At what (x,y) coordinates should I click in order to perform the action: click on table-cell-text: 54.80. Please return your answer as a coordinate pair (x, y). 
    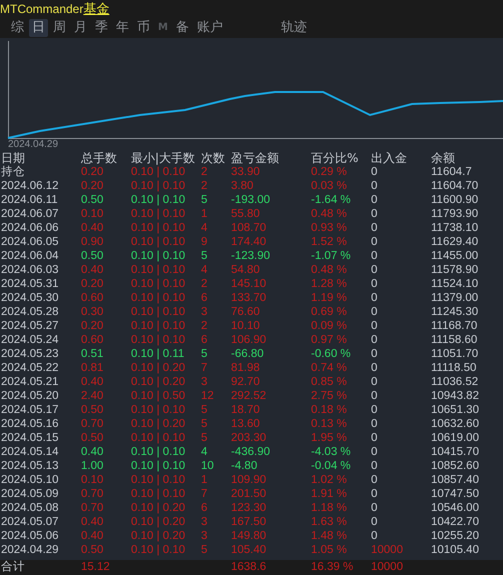
    Looking at the image, I should click on (245, 270).